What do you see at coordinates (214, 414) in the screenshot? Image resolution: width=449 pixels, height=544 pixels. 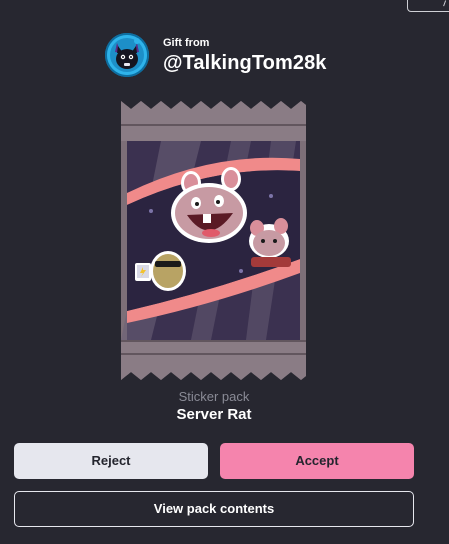 I see `pack-name: Server Rat` at bounding box center [214, 414].